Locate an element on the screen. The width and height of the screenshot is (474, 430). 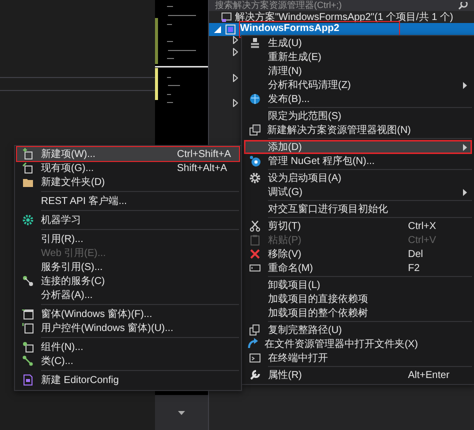
remove-icon is located at coordinates (255, 254).